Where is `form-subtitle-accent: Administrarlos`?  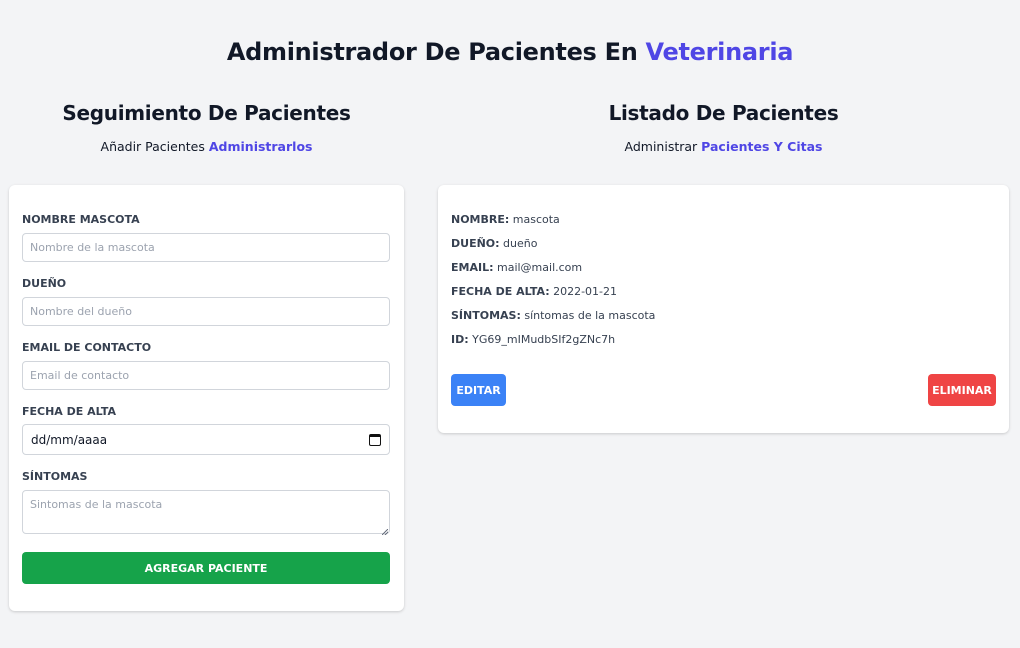 form-subtitle-accent: Administrarlos is located at coordinates (260, 146).